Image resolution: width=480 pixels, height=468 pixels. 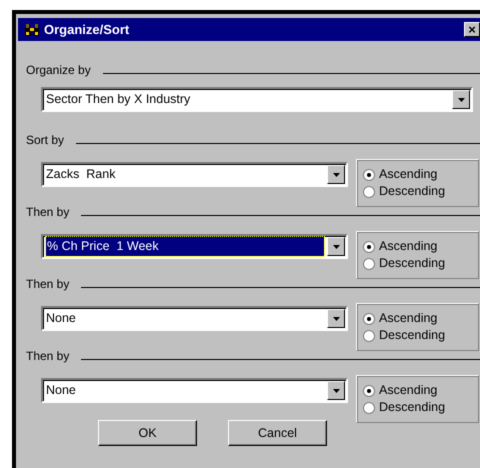 What do you see at coordinates (147, 433) in the screenshot?
I see `ok-button: OK` at bounding box center [147, 433].